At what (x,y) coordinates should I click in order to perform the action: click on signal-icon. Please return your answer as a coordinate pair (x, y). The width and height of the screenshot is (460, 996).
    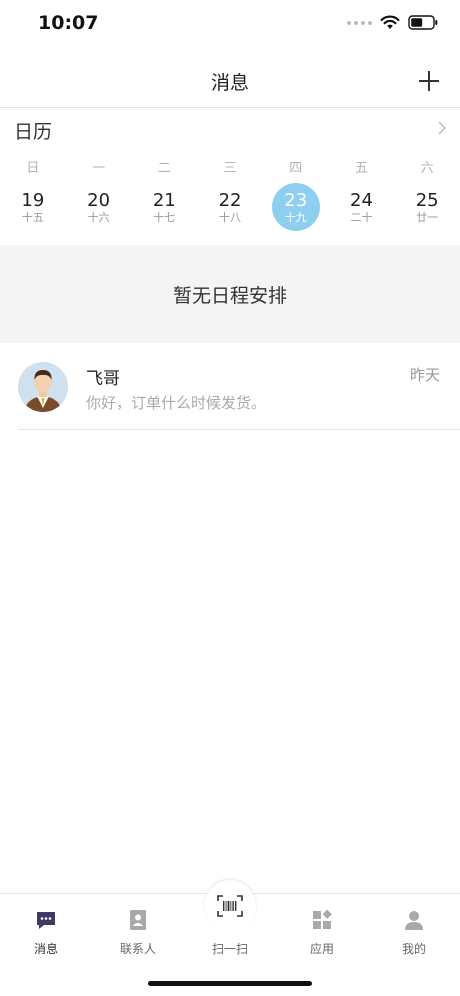
    Looking at the image, I should click on (359, 22).